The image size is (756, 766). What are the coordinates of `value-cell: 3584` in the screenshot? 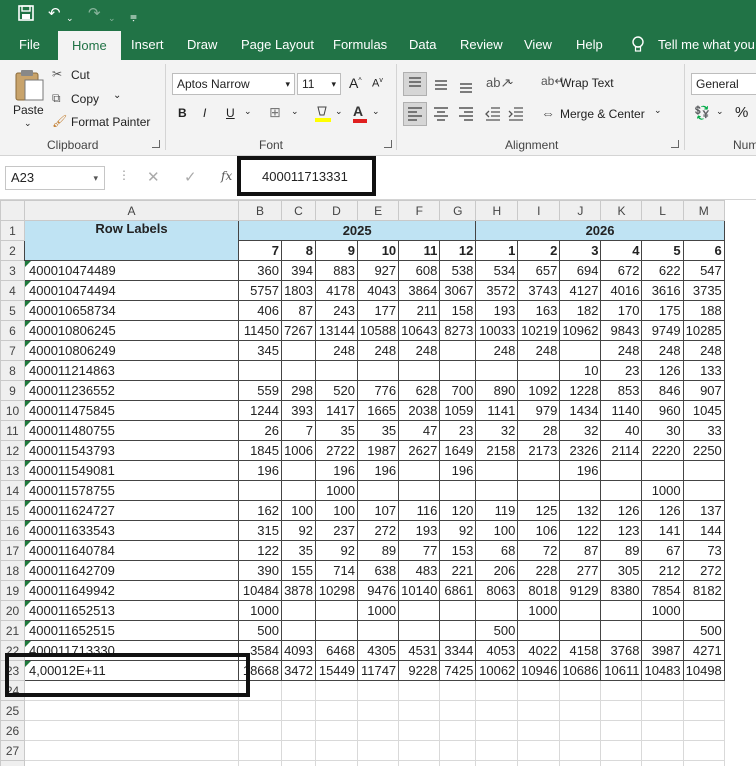 It's located at (260, 650).